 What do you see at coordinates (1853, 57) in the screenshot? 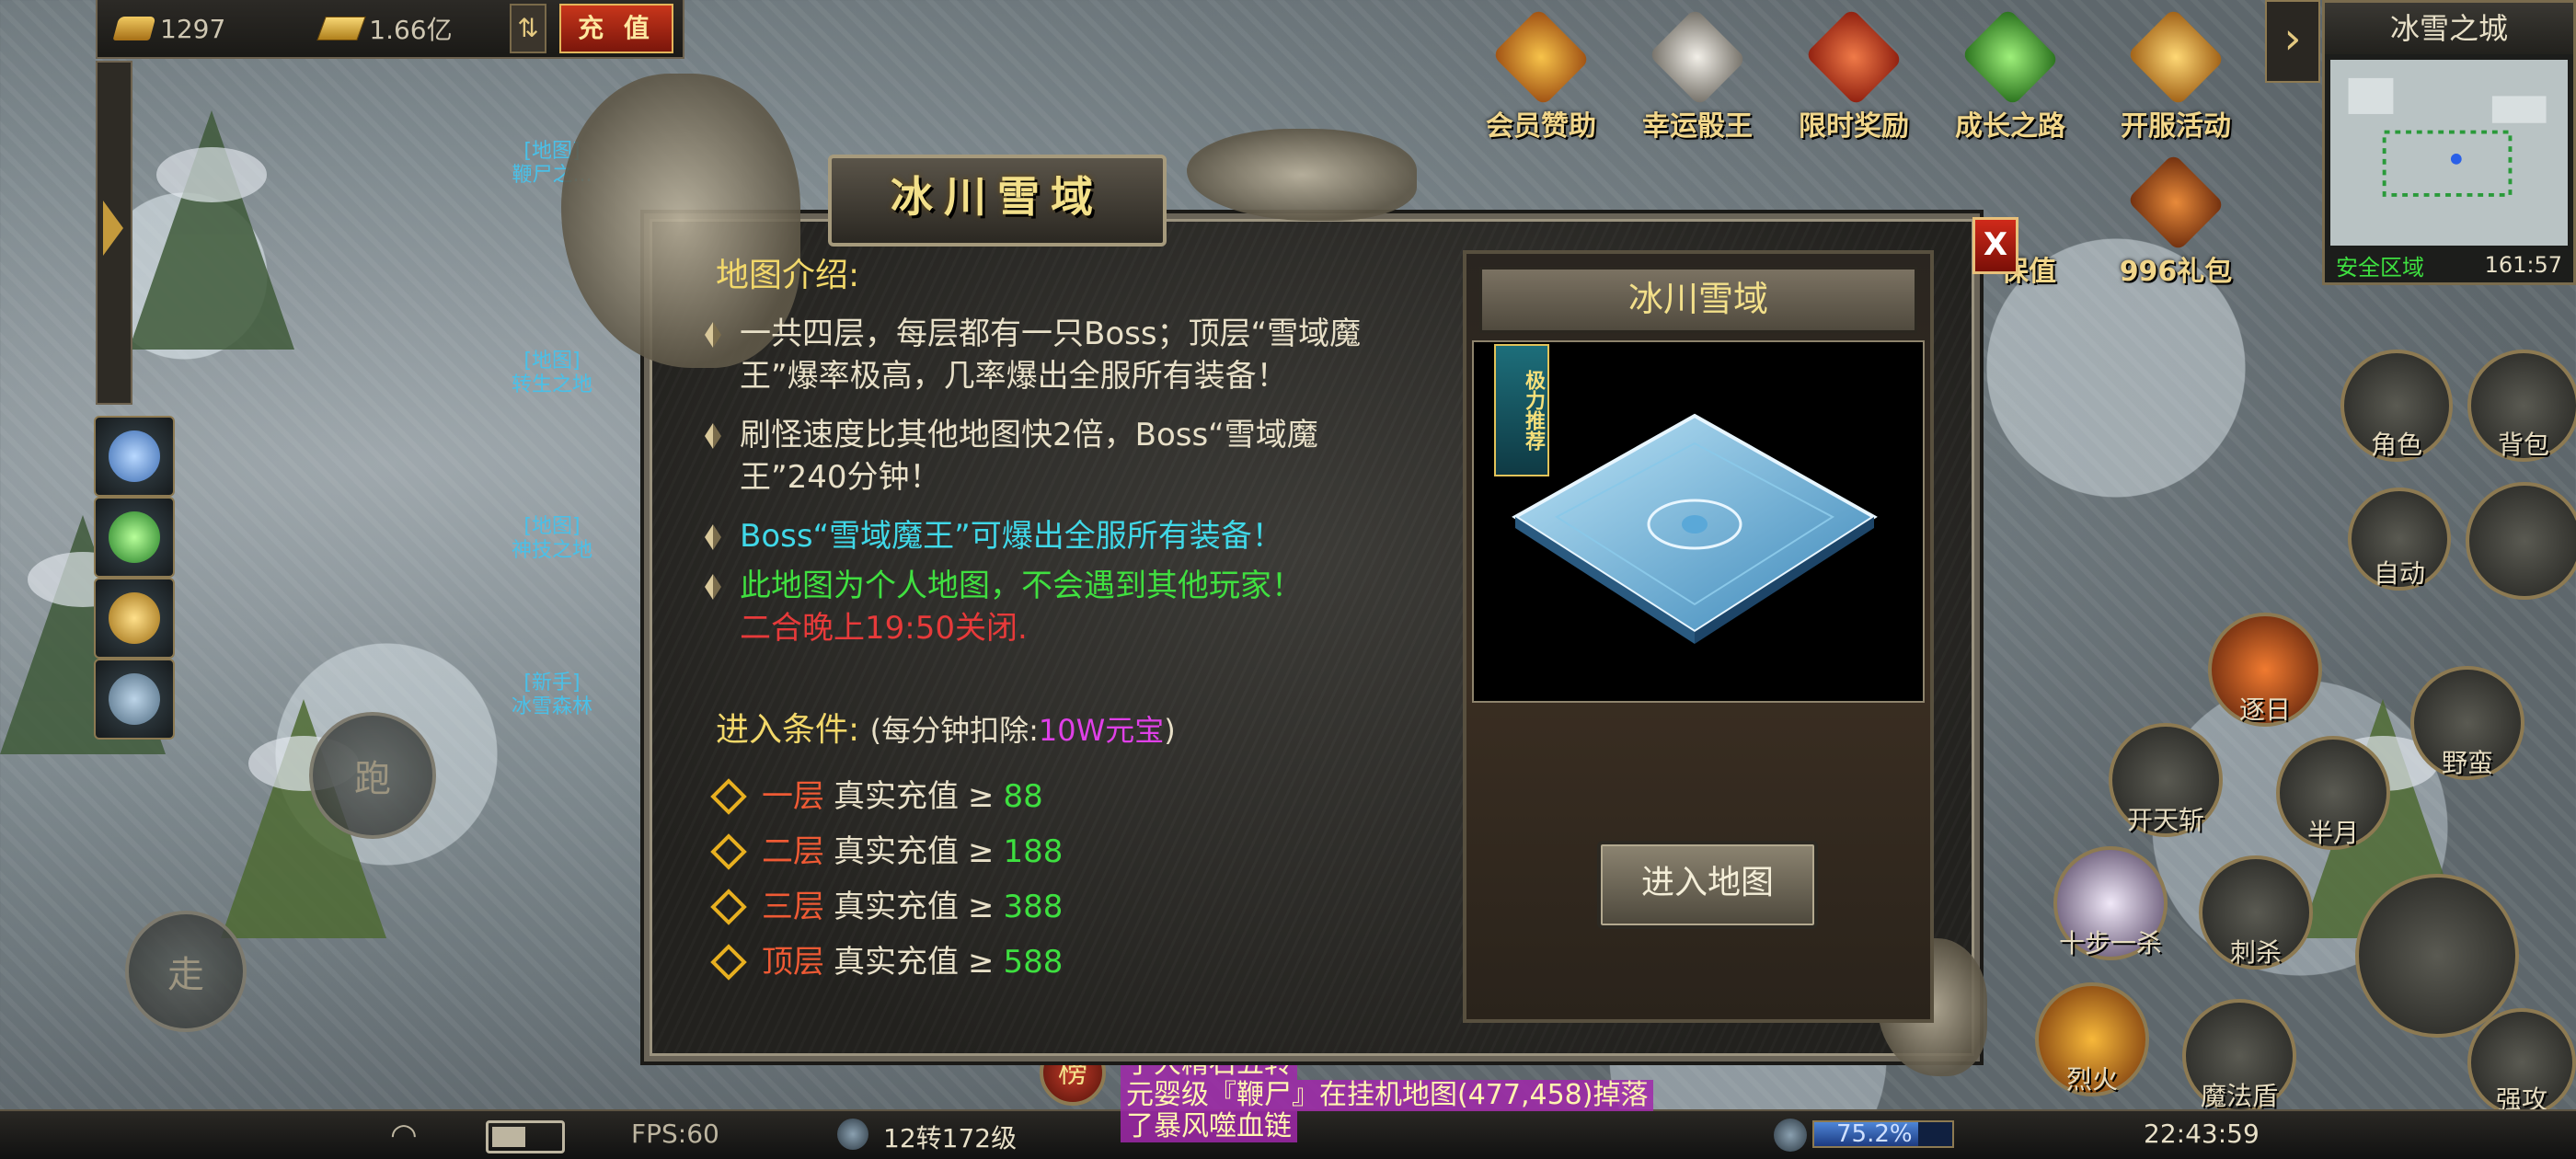
I see `gift-box-icon` at bounding box center [1853, 57].